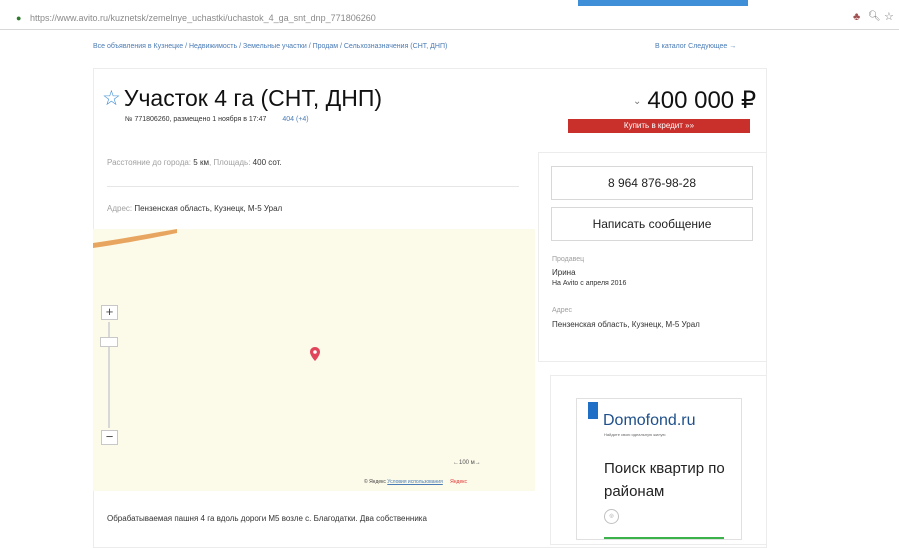 The image size is (899, 548). What do you see at coordinates (111, 98) in the screenshot?
I see `favorite-star-icon: ☆` at bounding box center [111, 98].